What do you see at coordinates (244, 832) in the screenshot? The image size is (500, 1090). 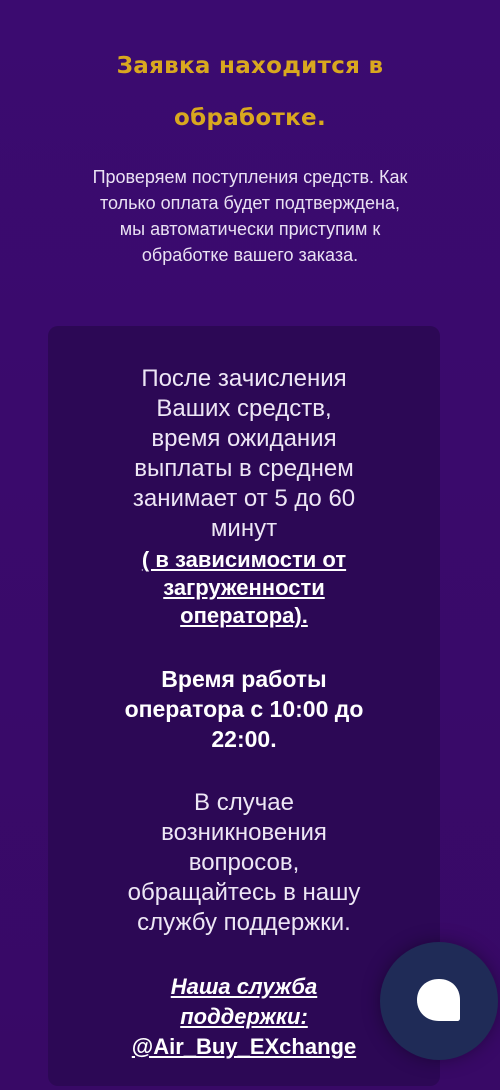 I see `questions-line: возникновения` at bounding box center [244, 832].